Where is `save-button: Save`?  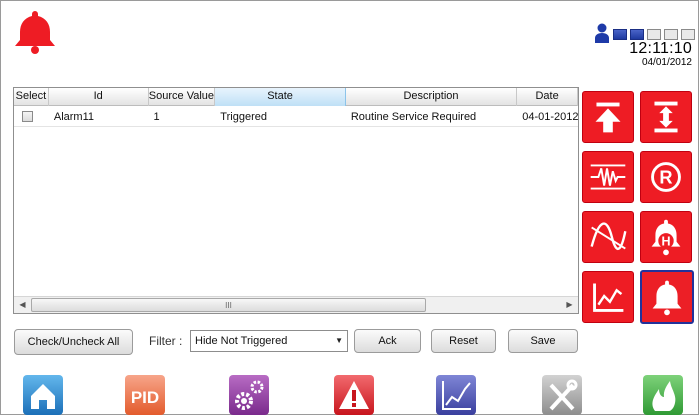 save-button: Save is located at coordinates (543, 341).